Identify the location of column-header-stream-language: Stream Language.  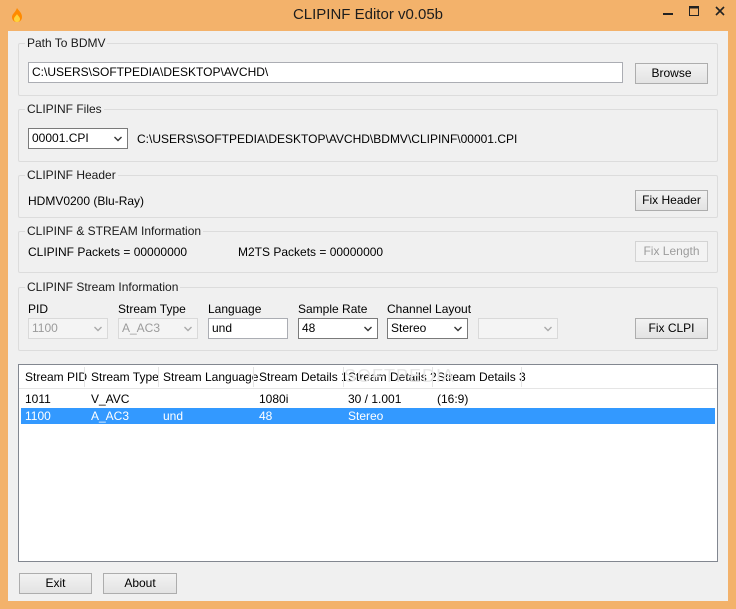
(210, 377).